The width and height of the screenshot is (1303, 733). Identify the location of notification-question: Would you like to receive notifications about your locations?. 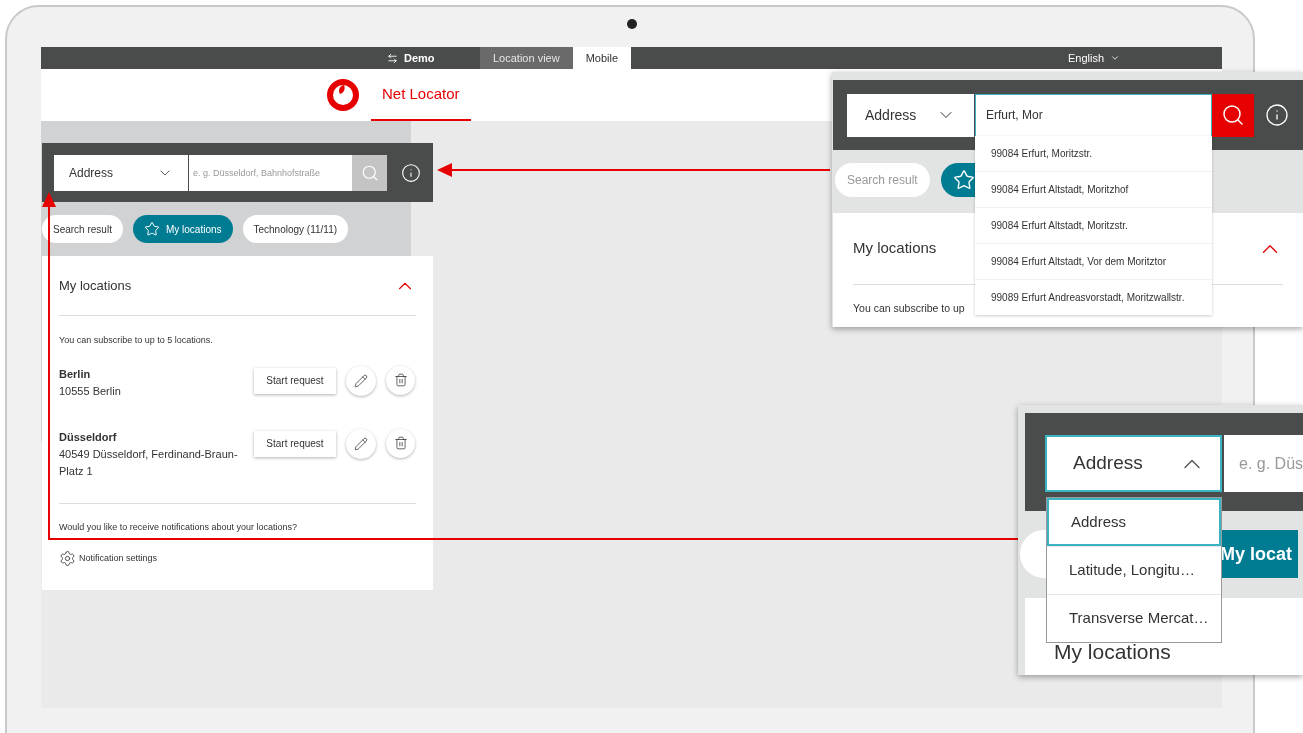
(178, 527).